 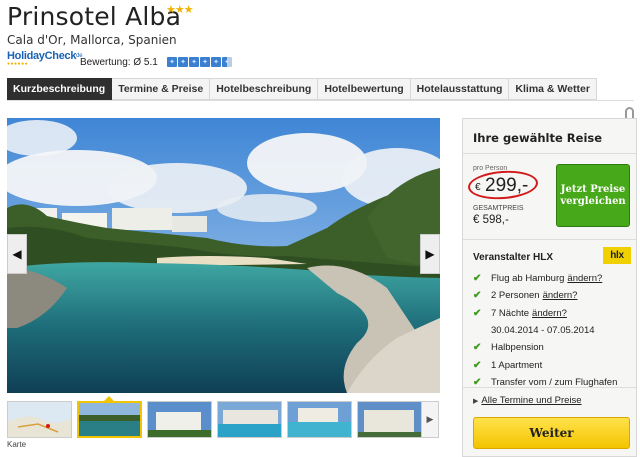 What do you see at coordinates (545, 382) in the screenshot?
I see `feature-transfer: ✔ Transfer vom / zum Flughafen` at bounding box center [545, 382].